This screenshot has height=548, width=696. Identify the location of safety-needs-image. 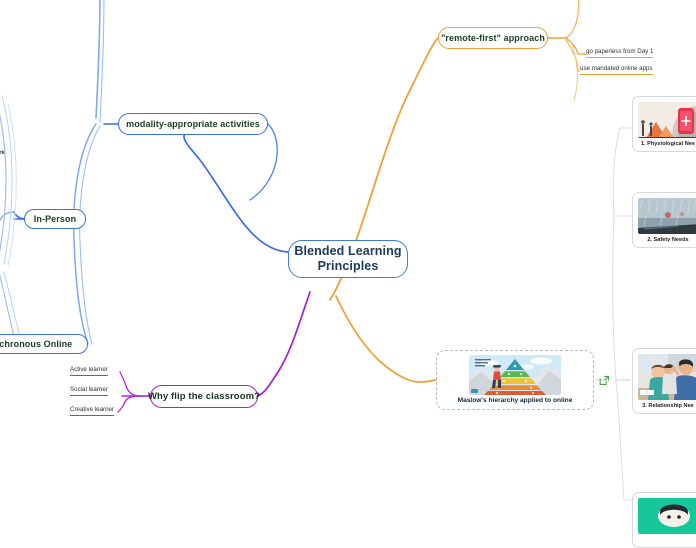
(667, 216).